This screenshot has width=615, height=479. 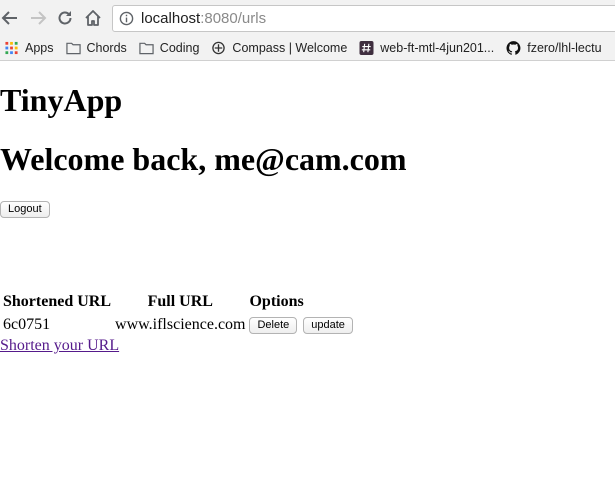 I want to click on column-header-full: Full URL, so click(x=180, y=301).